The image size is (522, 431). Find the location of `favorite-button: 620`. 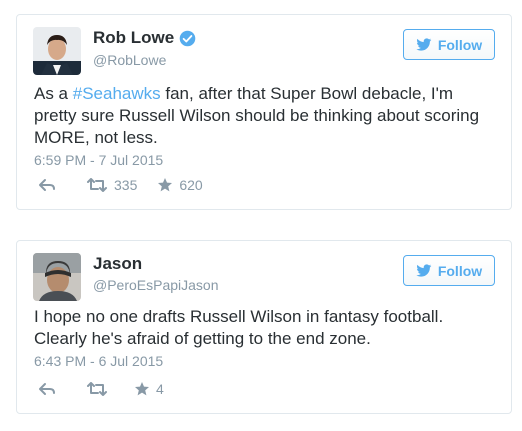

favorite-button: 620 is located at coordinates (180, 185).